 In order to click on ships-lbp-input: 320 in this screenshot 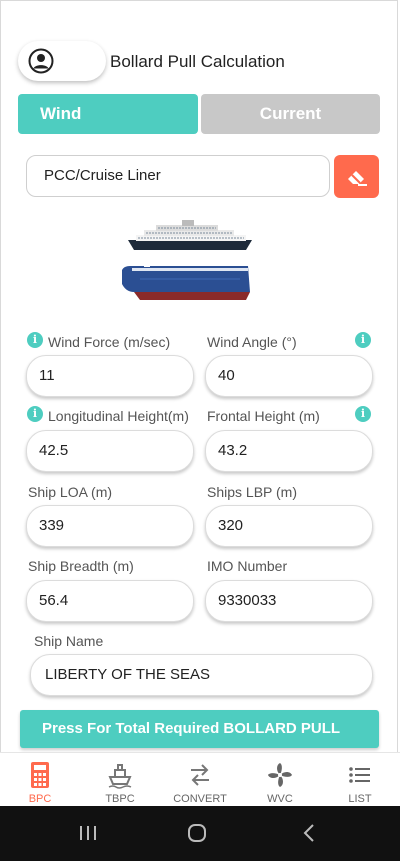, I will do `click(289, 526)`.